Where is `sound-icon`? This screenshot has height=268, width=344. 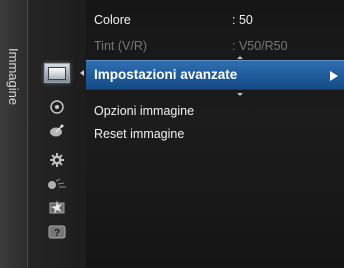
sound-icon is located at coordinates (57, 107).